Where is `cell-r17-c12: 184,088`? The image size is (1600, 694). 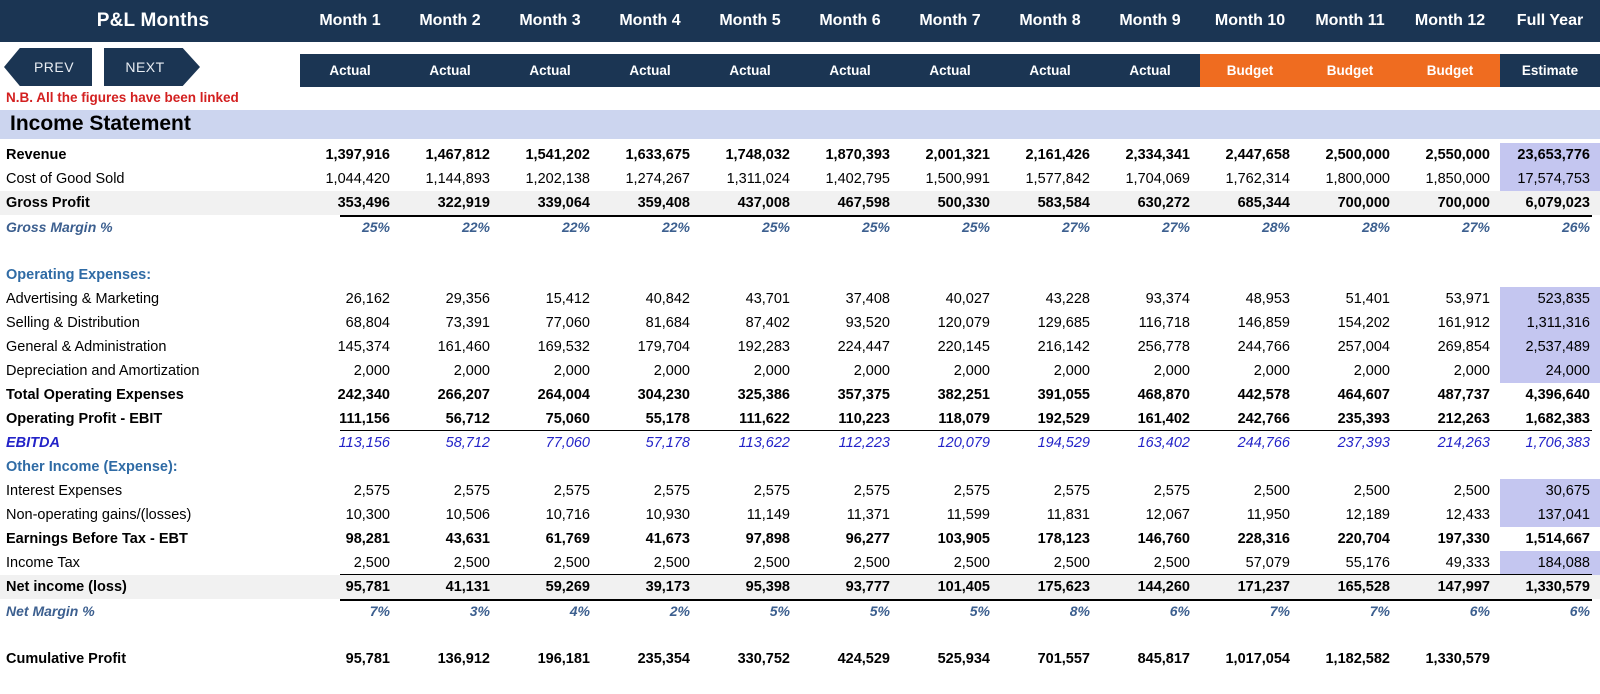
cell-r17-c12: 184,088 is located at coordinates (1550, 563).